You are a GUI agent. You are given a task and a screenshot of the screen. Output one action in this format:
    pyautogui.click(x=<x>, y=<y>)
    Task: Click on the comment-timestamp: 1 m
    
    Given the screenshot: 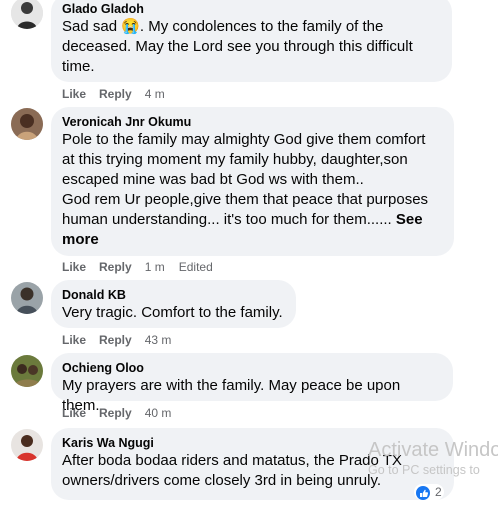 What is the action you would take?
    pyautogui.click(x=155, y=267)
    